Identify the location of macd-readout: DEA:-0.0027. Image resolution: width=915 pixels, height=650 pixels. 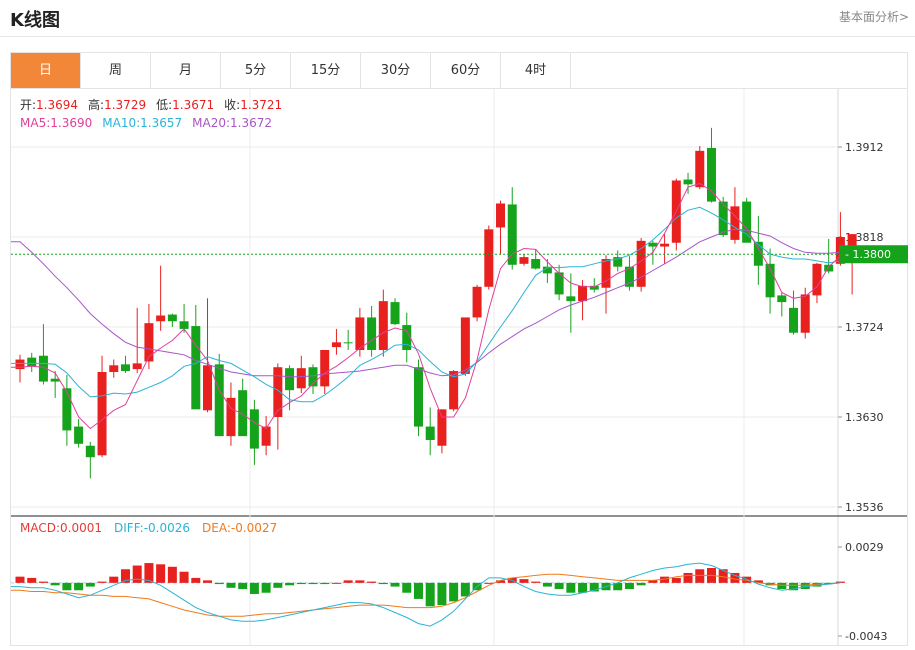
(239, 528).